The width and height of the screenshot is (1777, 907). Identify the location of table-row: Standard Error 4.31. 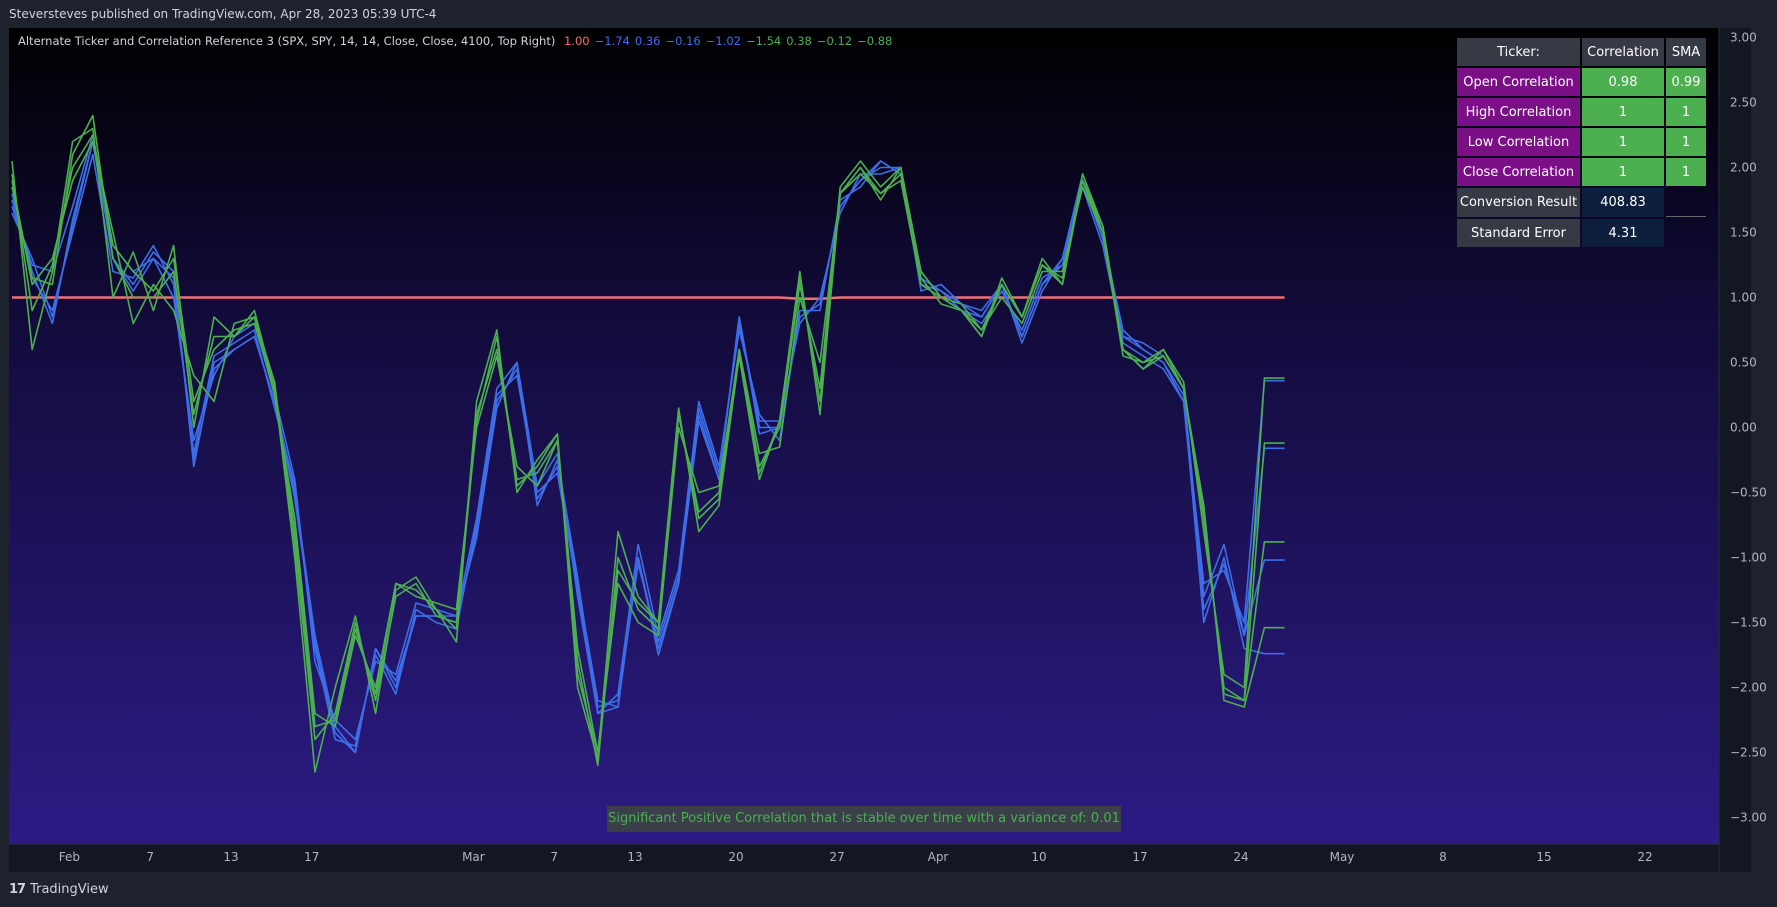
(1581, 233).